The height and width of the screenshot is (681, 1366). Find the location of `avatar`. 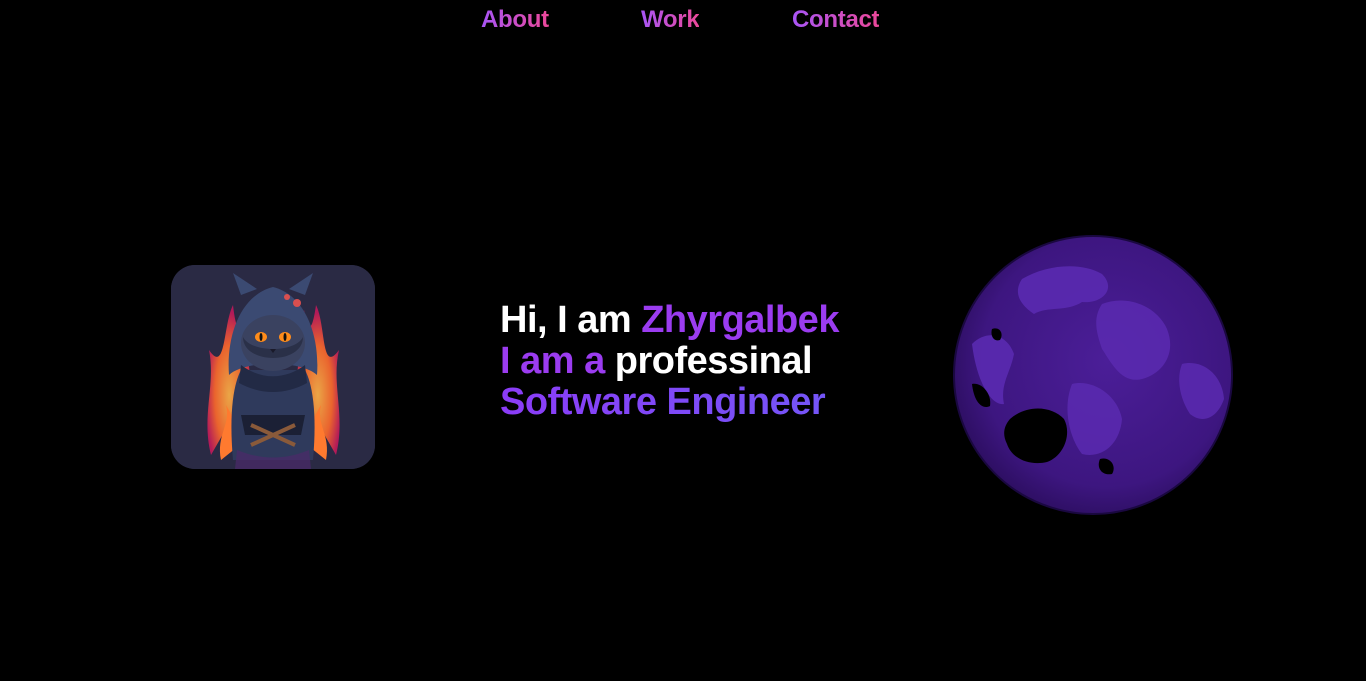

avatar is located at coordinates (273, 367).